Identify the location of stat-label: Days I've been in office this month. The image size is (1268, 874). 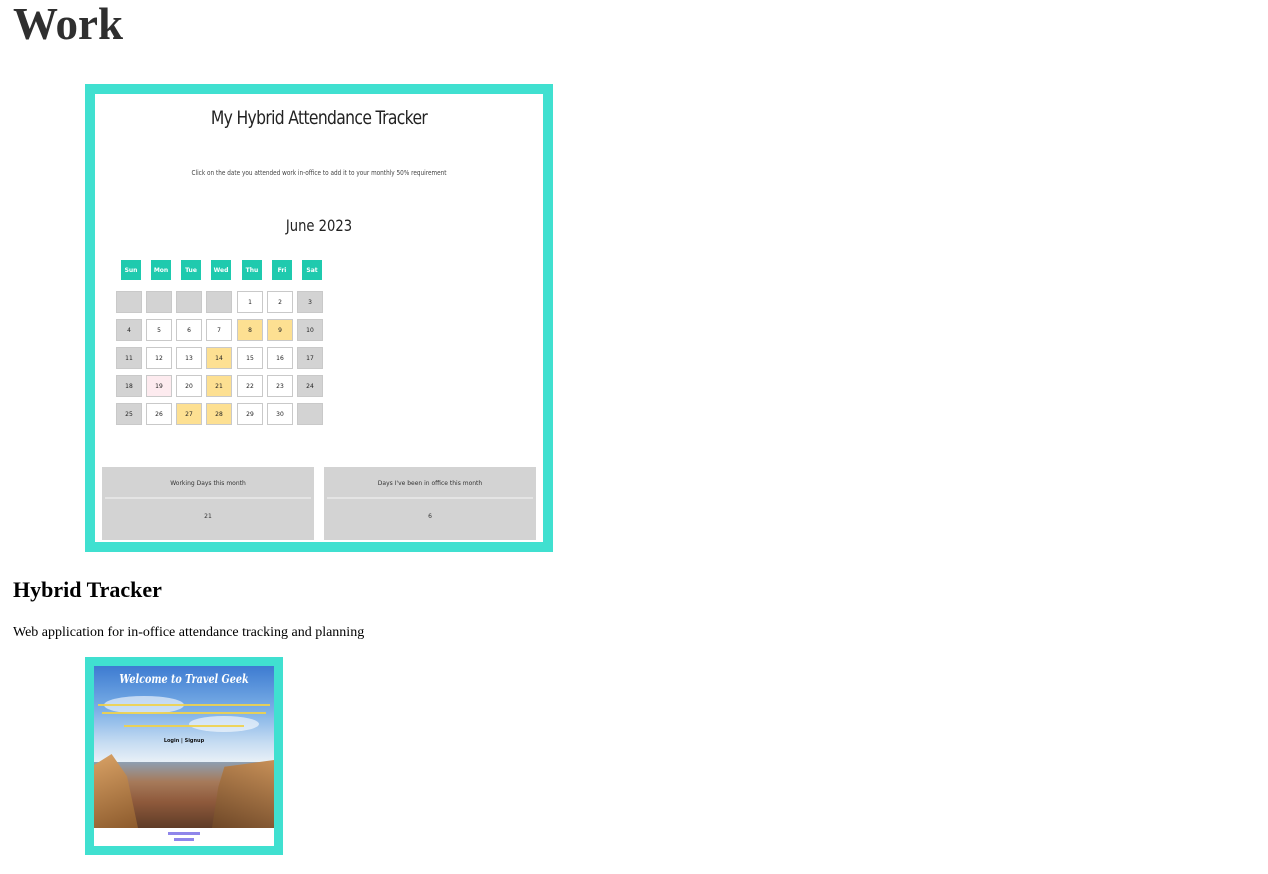
(430, 484).